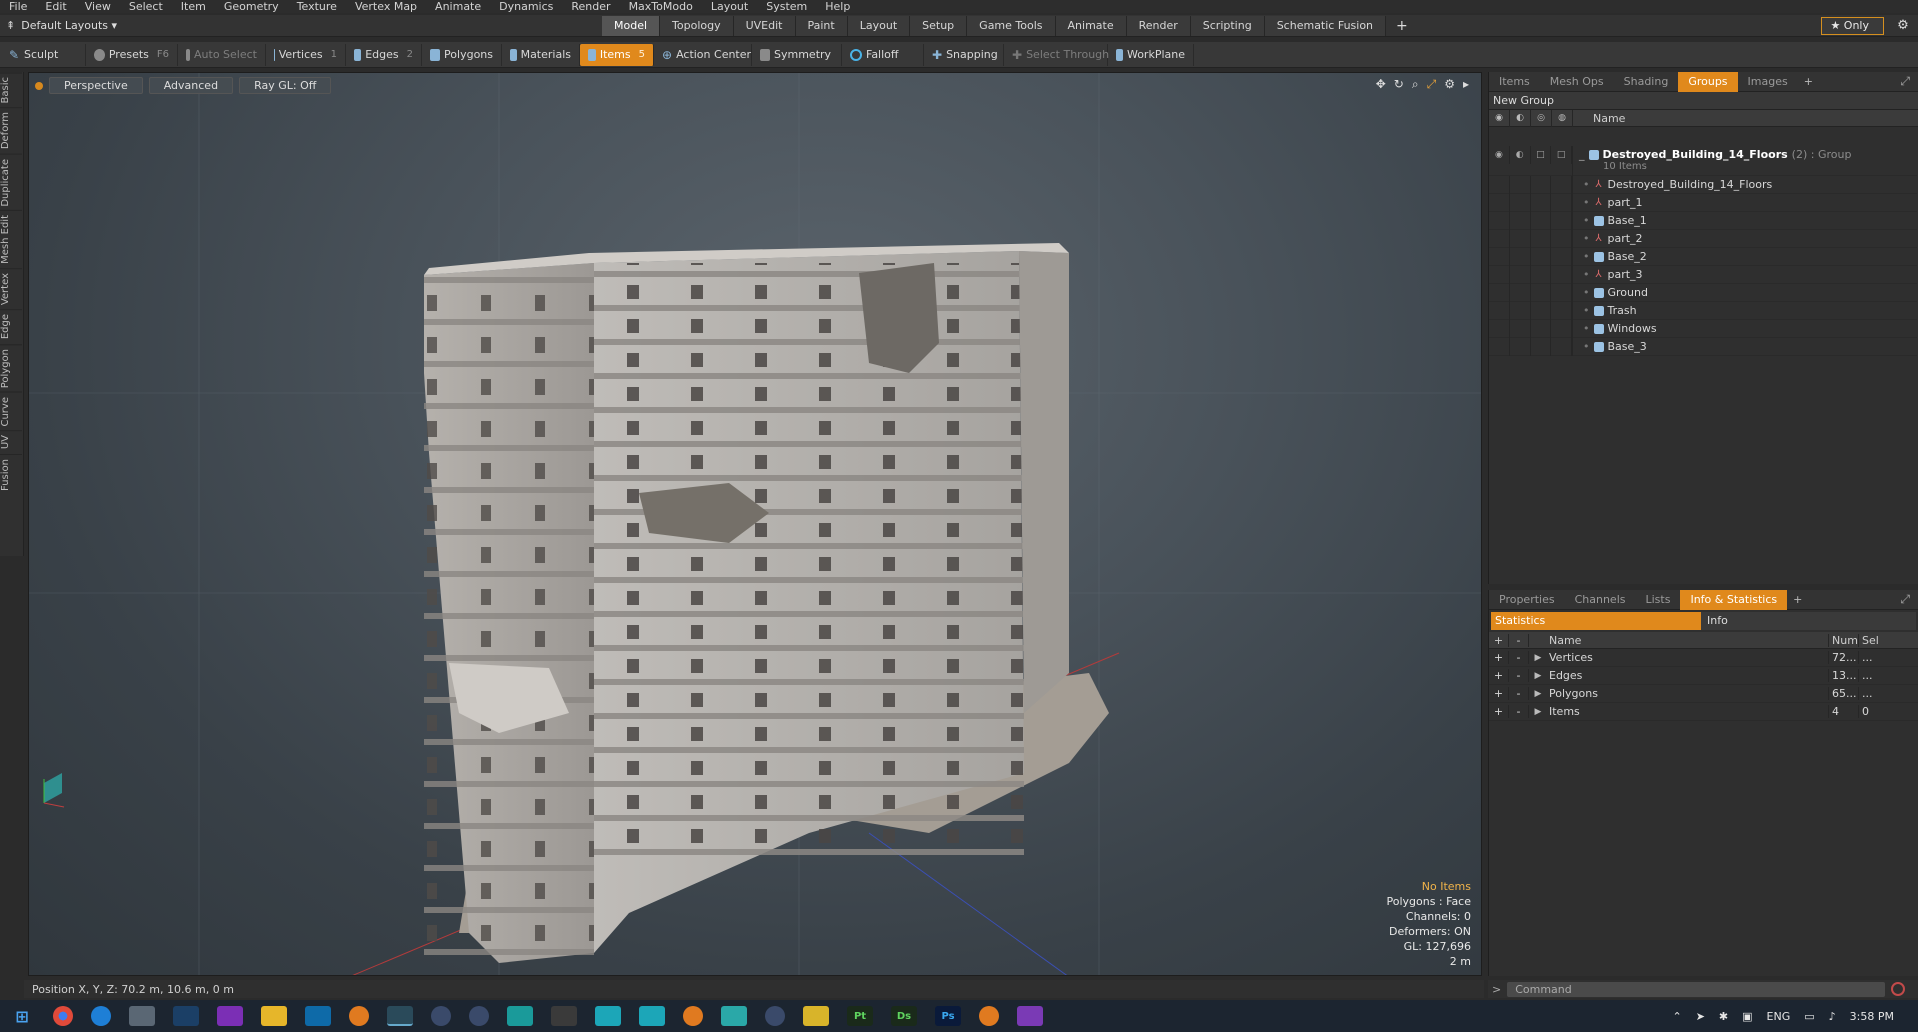 Image resolution: width=1918 pixels, height=1032 pixels. What do you see at coordinates (939, 25) in the screenshot?
I see `tab-setup: Setup` at bounding box center [939, 25].